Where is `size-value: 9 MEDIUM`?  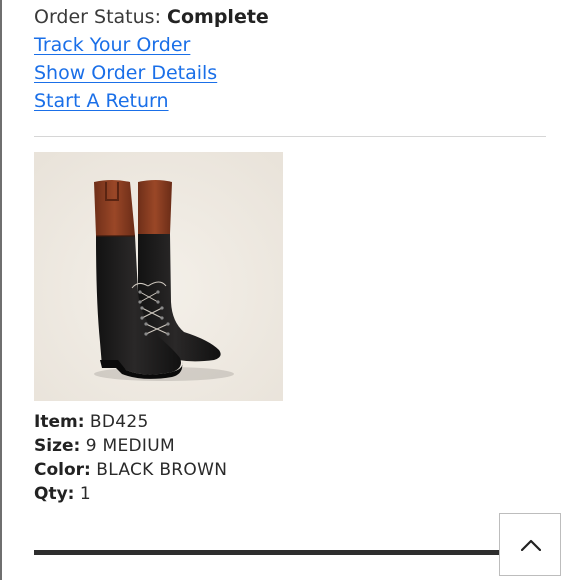
size-value: 9 MEDIUM is located at coordinates (130, 446).